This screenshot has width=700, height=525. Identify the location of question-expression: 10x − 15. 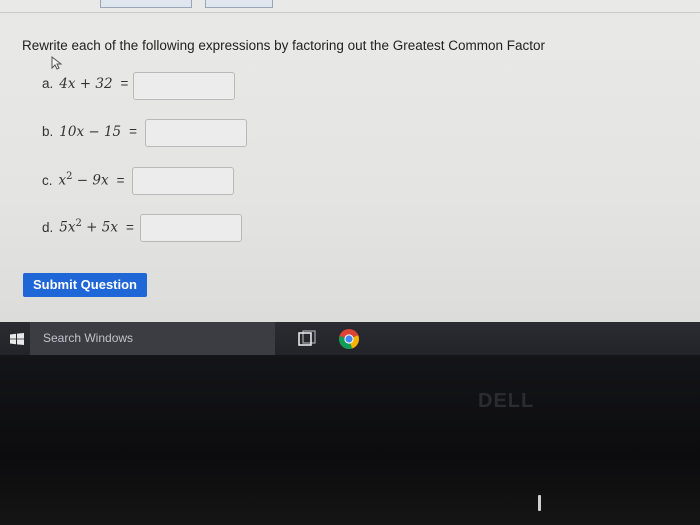
(90, 132).